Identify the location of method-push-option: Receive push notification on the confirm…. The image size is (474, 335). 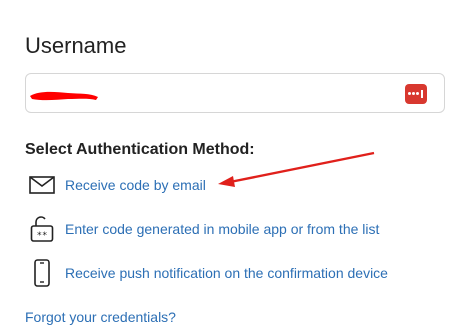
(206, 273).